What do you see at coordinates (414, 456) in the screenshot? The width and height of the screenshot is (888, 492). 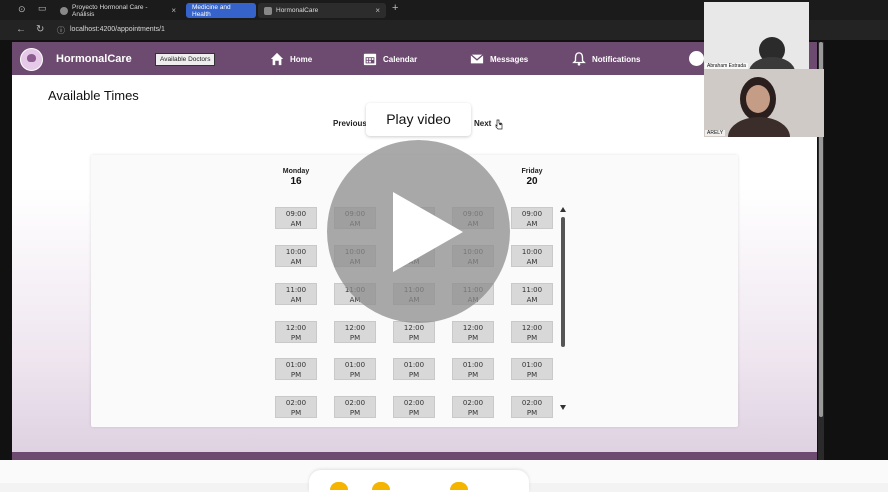 I see `footer-bar` at bounding box center [414, 456].